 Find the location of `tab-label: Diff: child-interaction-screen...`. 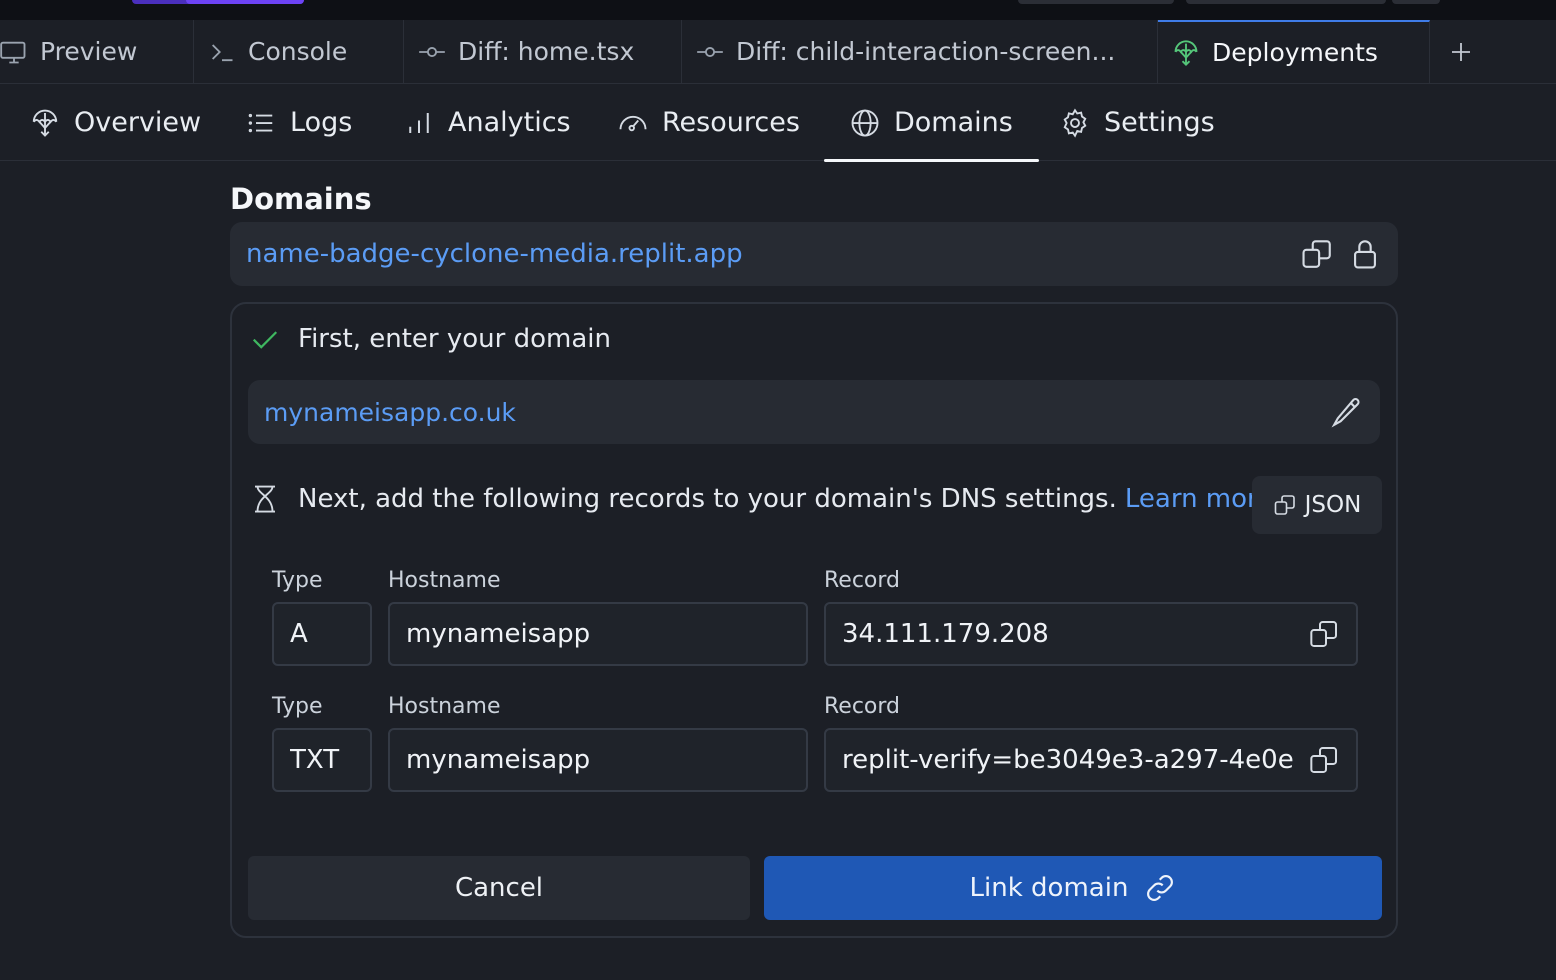

tab-label: Diff: child-interaction-screen... is located at coordinates (926, 51).